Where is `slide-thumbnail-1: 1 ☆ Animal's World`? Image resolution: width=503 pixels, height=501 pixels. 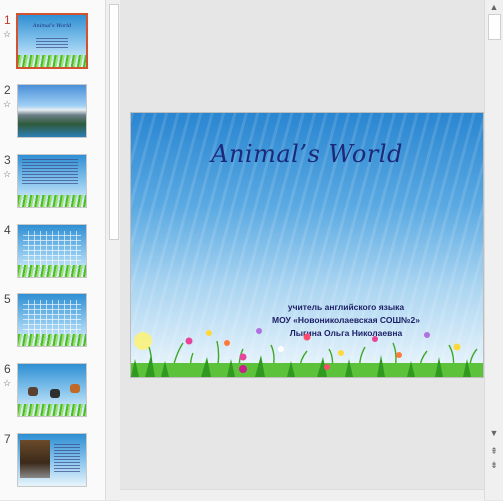
slide-thumbnail-1: 1 ☆ Animal's World is located at coordinates (52, 42).